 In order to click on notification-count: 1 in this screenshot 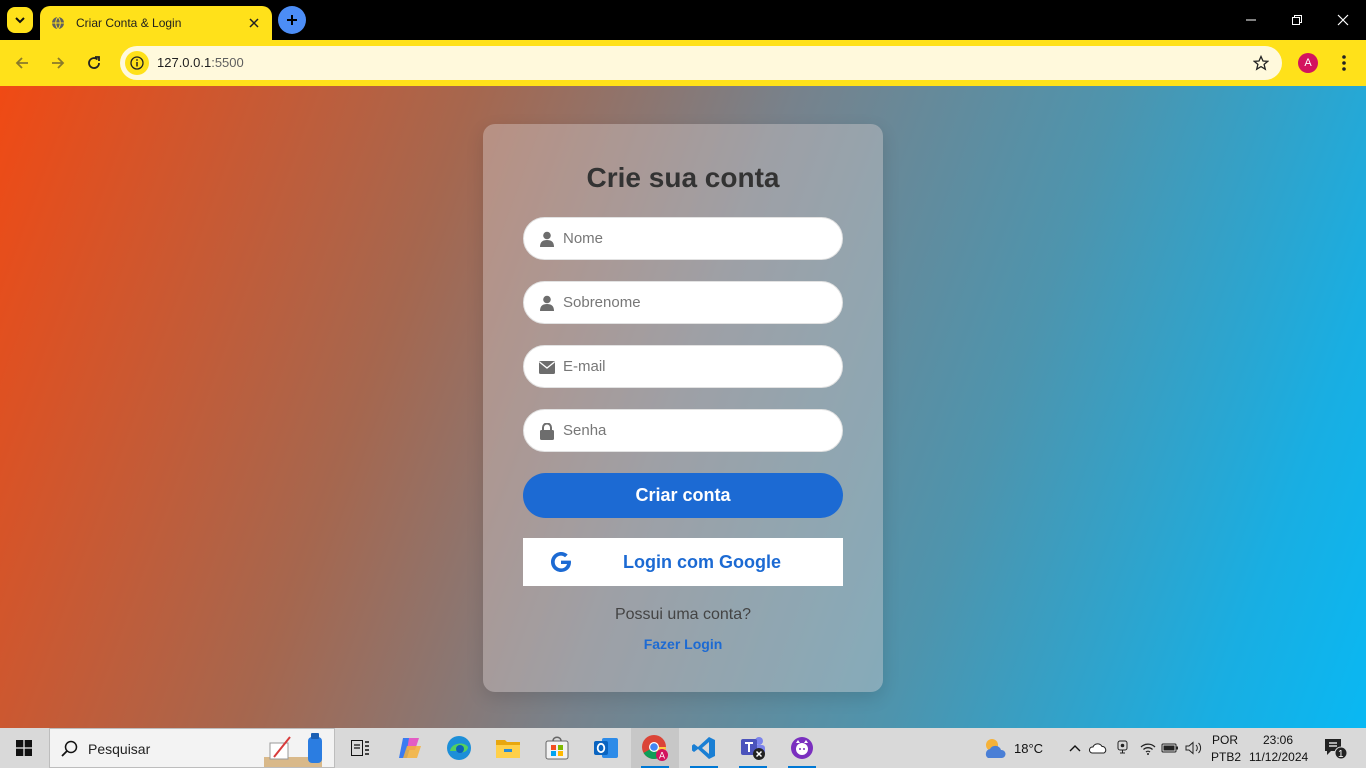, I will do `click(1341, 754)`.